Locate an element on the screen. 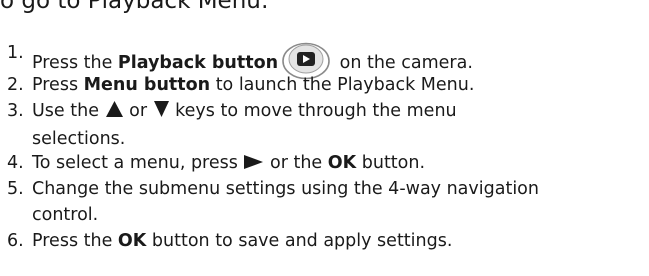  section-heading: o go to Playback Menu: is located at coordinates (134, 7).